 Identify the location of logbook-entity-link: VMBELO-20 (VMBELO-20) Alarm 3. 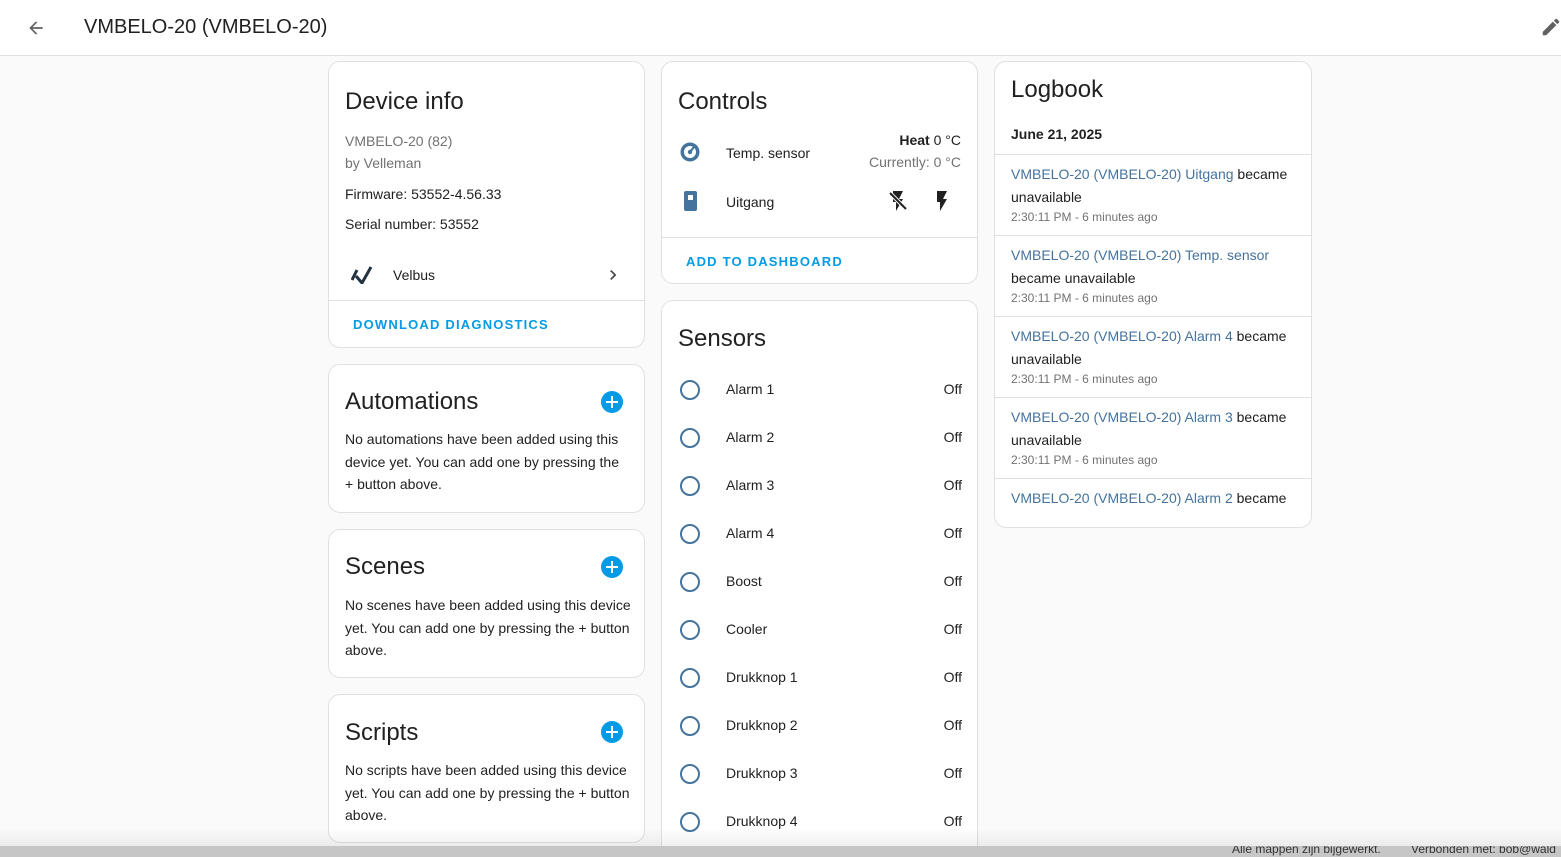
(1122, 417).